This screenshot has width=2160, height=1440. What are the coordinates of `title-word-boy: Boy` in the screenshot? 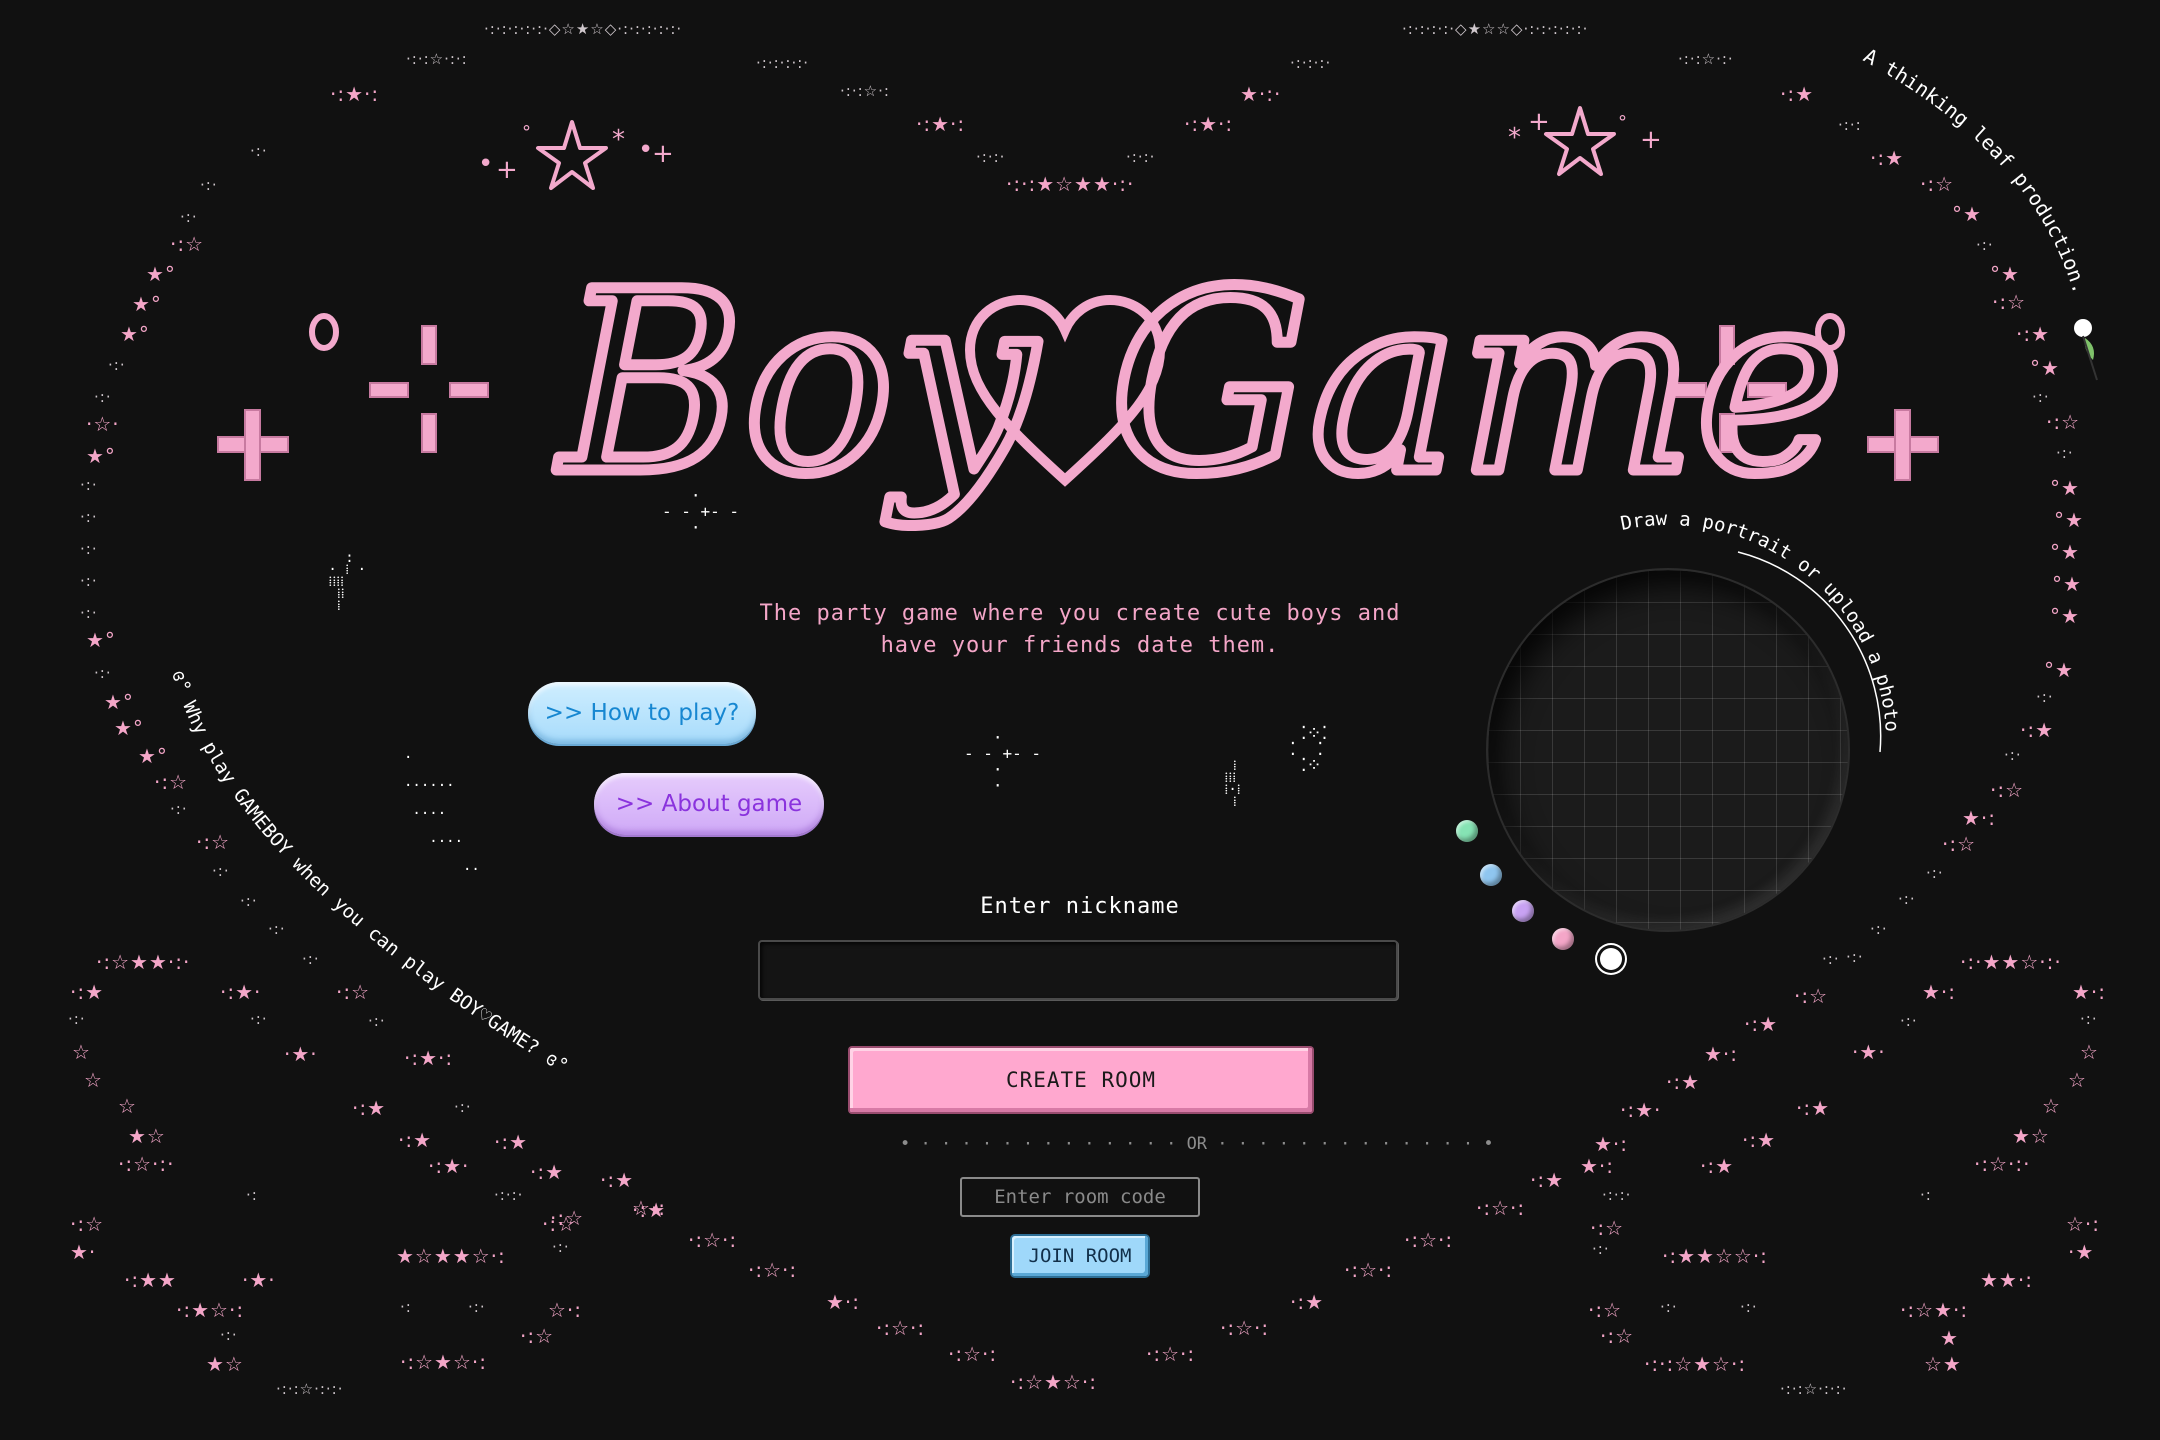 It's located at (797, 383).